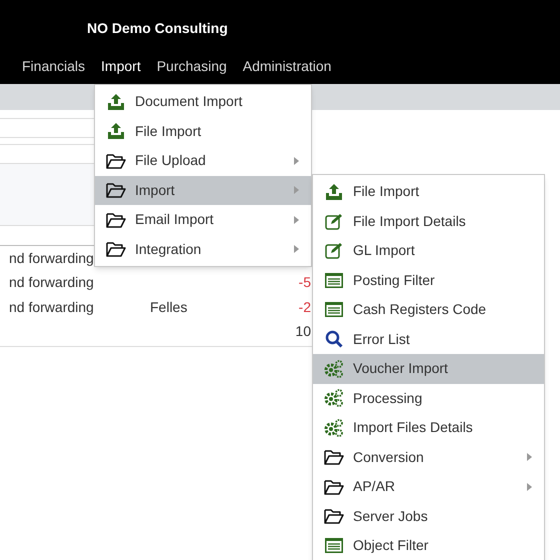 The width and height of the screenshot is (560, 560). What do you see at coordinates (191, 66) in the screenshot?
I see `menu-bar-item: Purchasing` at bounding box center [191, 66].